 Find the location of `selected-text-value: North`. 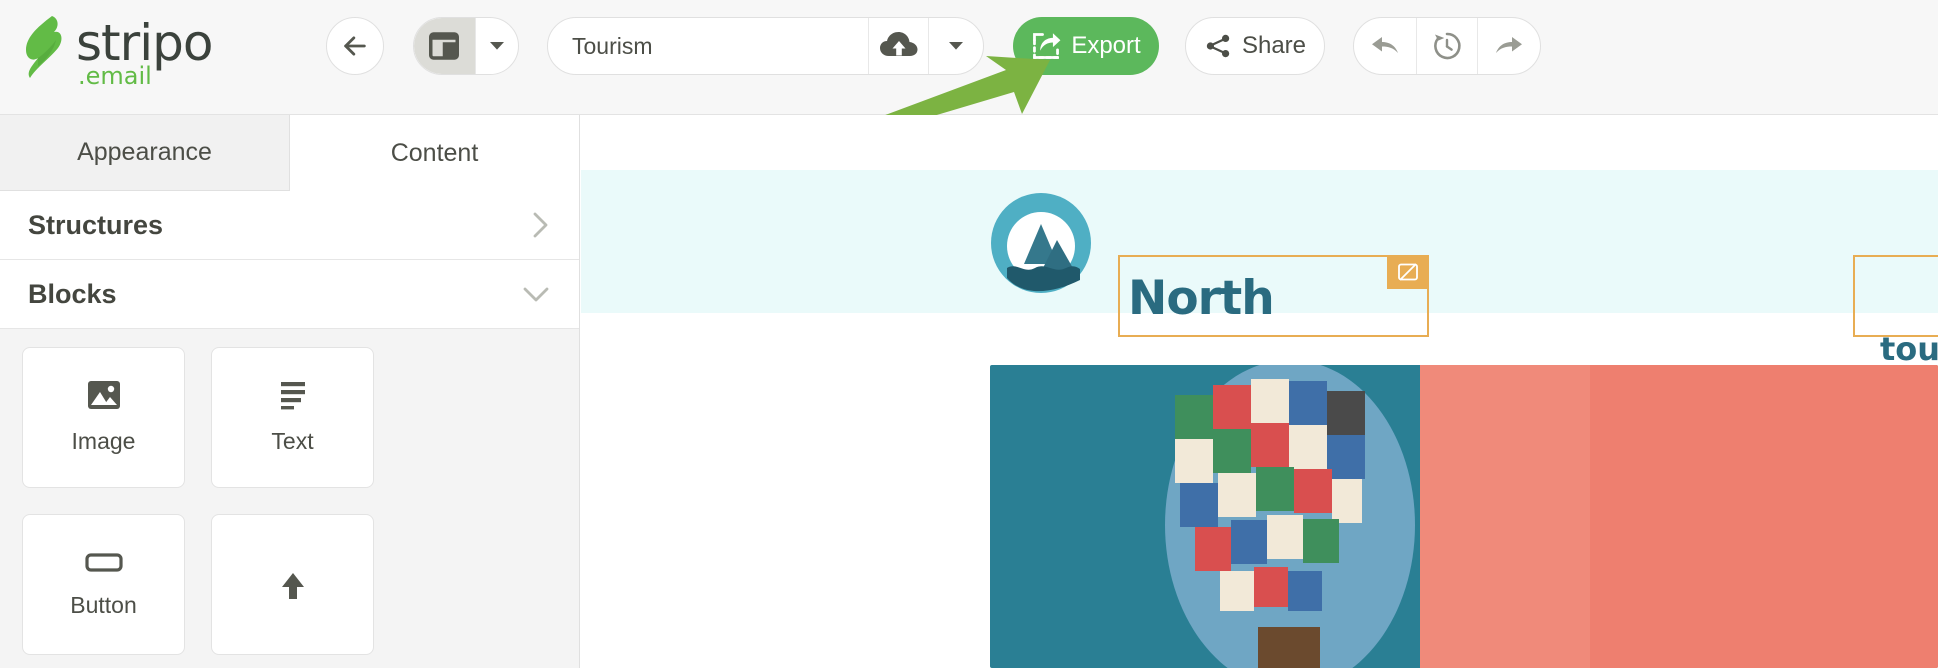

selected-text-value: North is located at coordinates (1201, 298).